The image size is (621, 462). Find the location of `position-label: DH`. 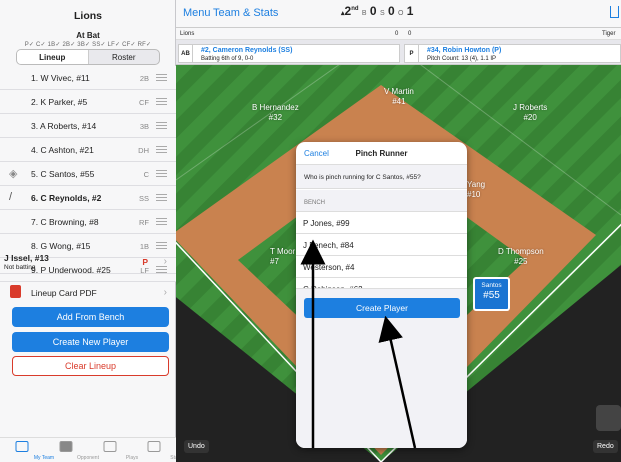

position-label: DH is located at coordinates (143, 150).